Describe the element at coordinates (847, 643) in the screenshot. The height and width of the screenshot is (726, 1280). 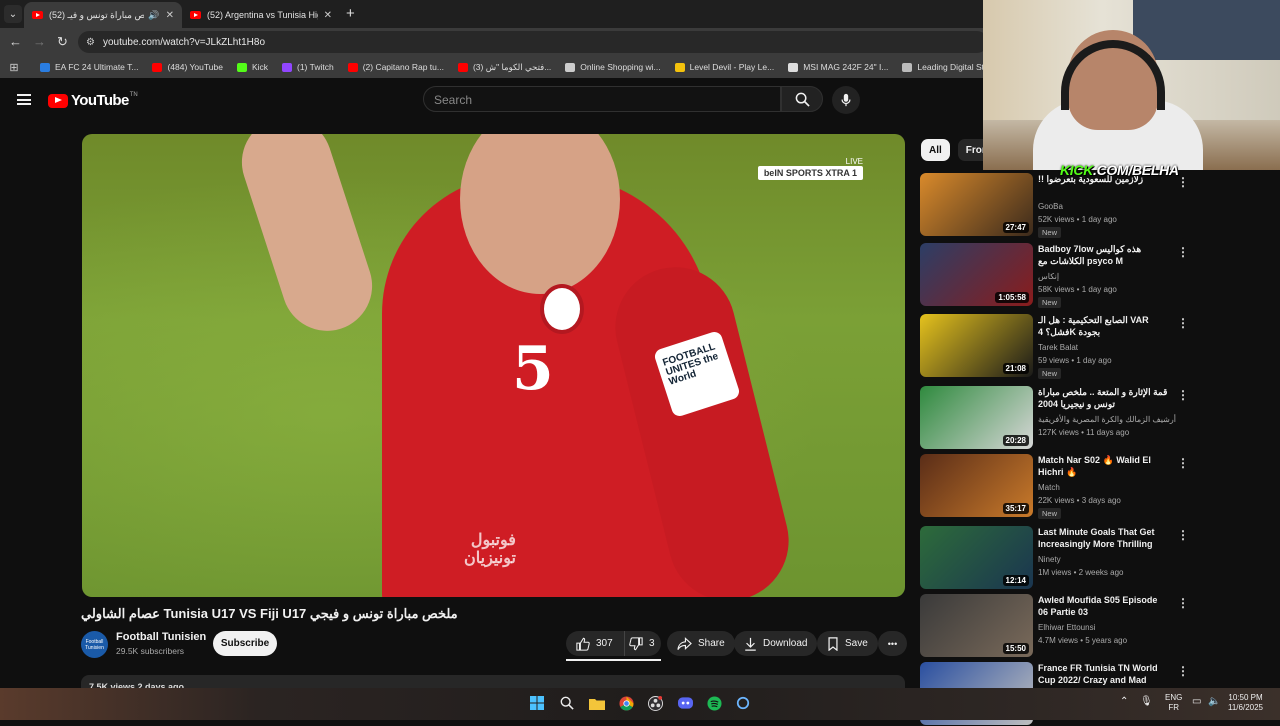
I see `save-button: Save` at that location.